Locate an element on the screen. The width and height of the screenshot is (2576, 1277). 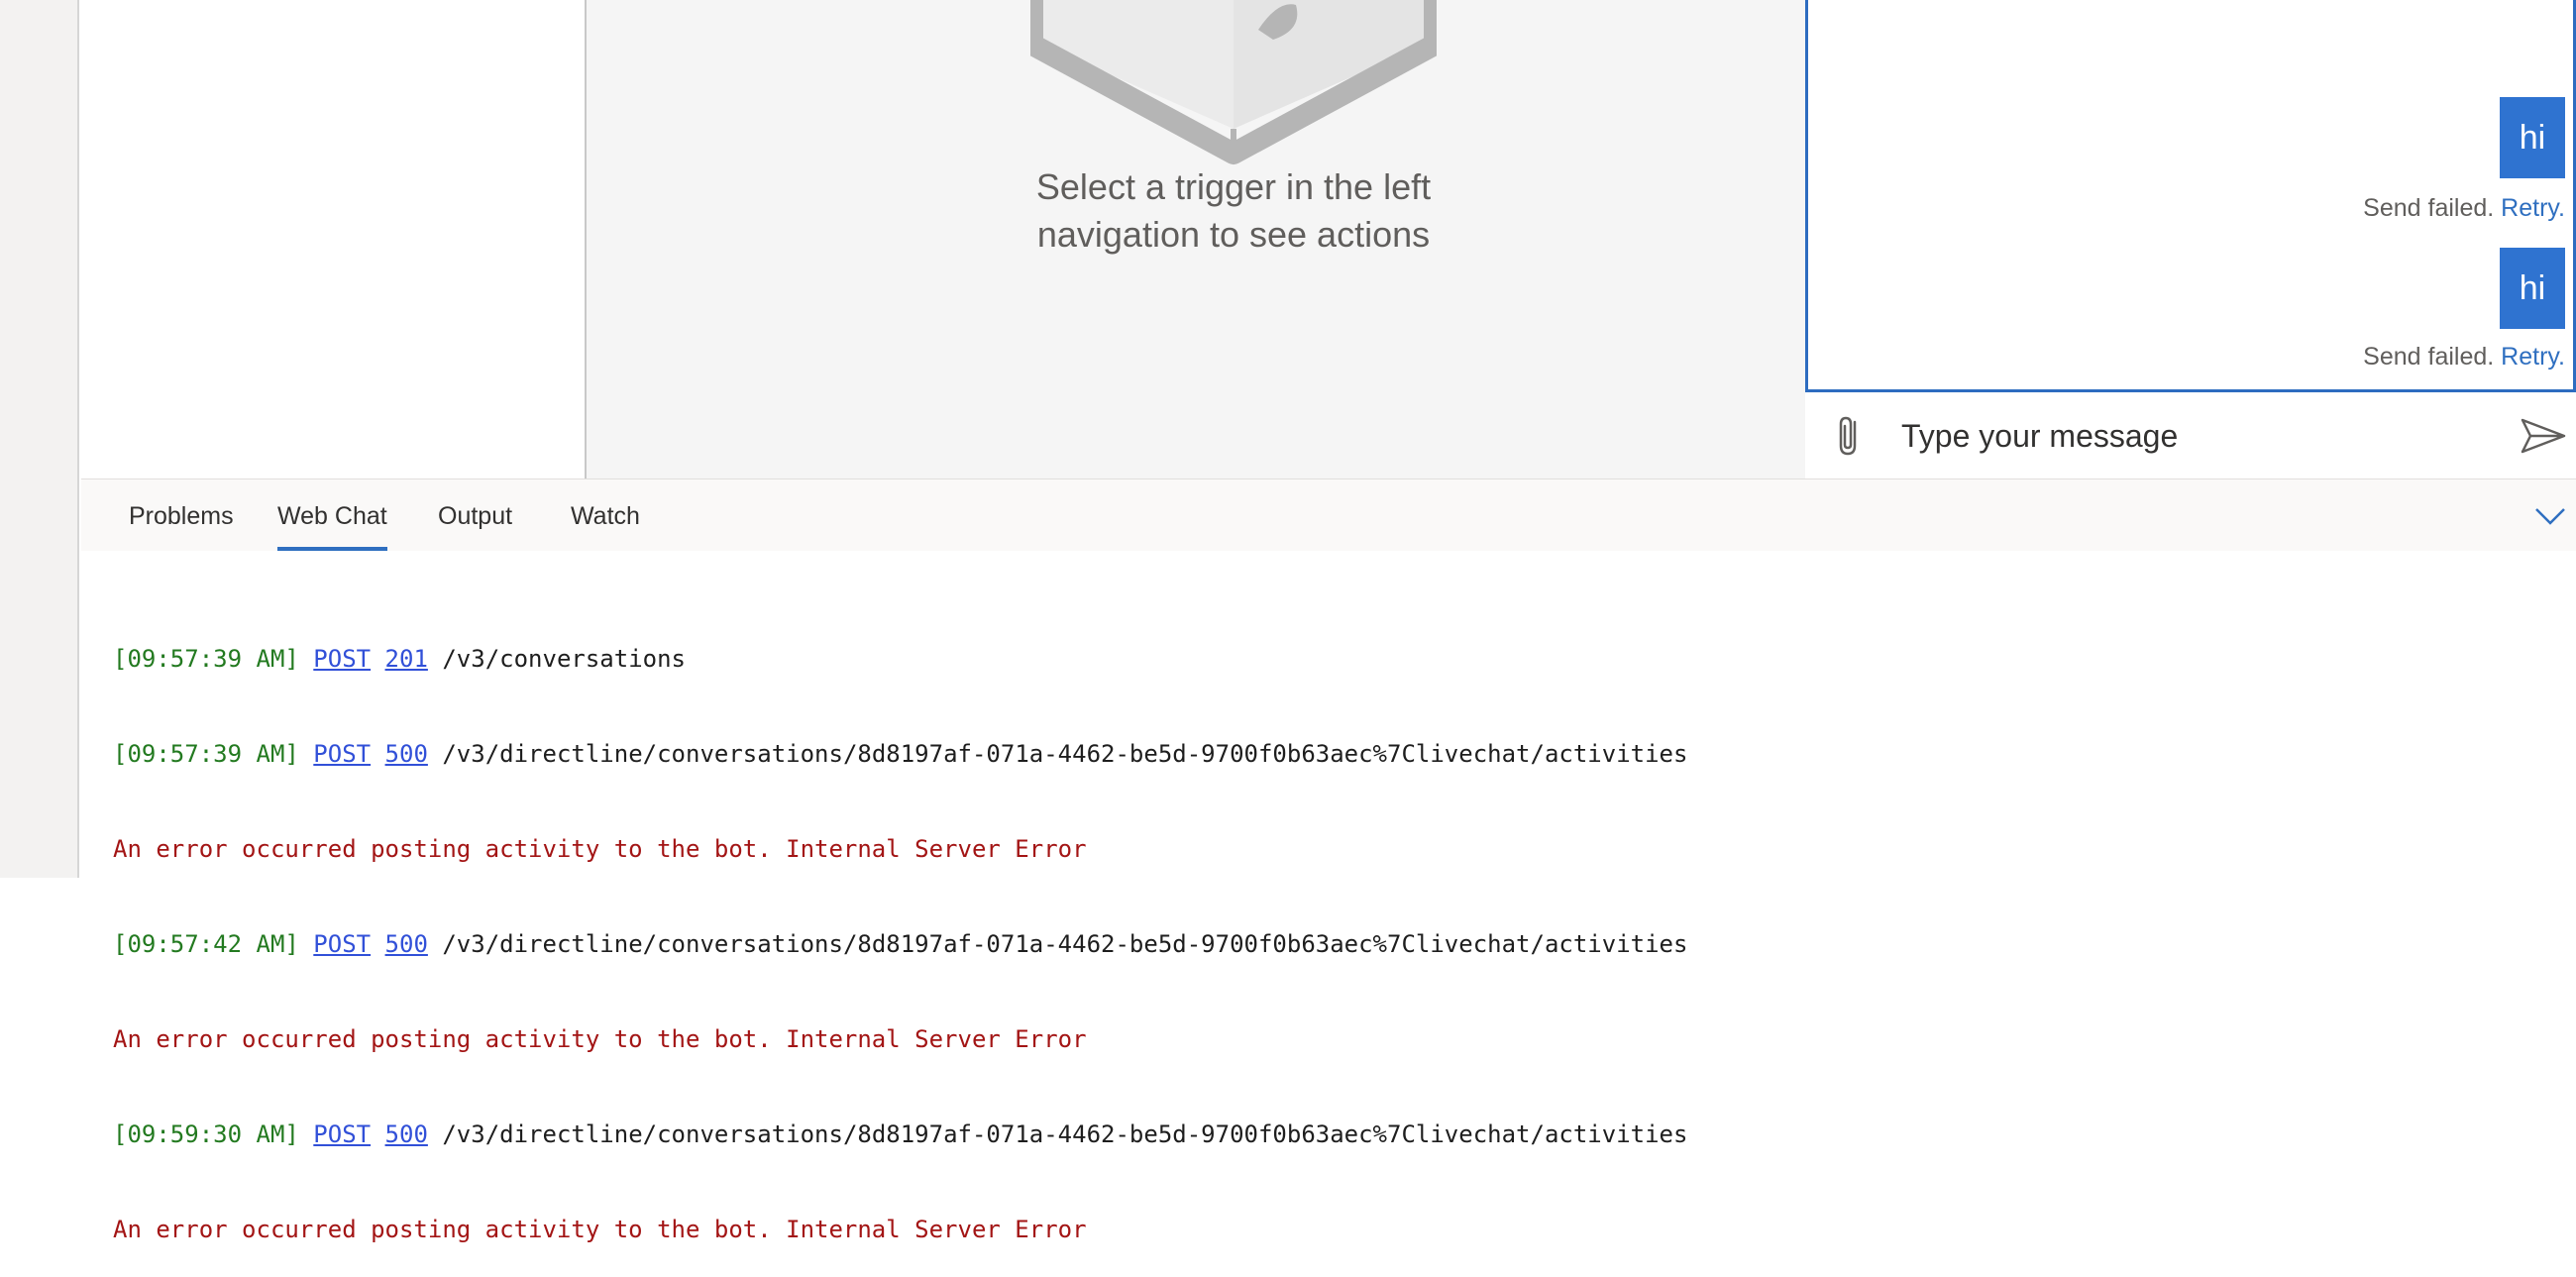
log-timestamp: [09:57:42 AM] is located at coordinates (206, 944).